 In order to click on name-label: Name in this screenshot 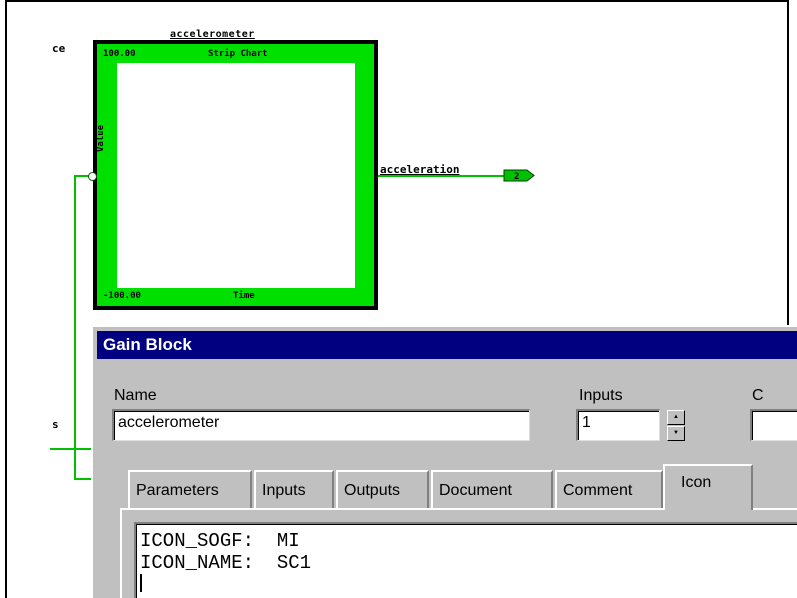, I will do `click(135, 395)`.